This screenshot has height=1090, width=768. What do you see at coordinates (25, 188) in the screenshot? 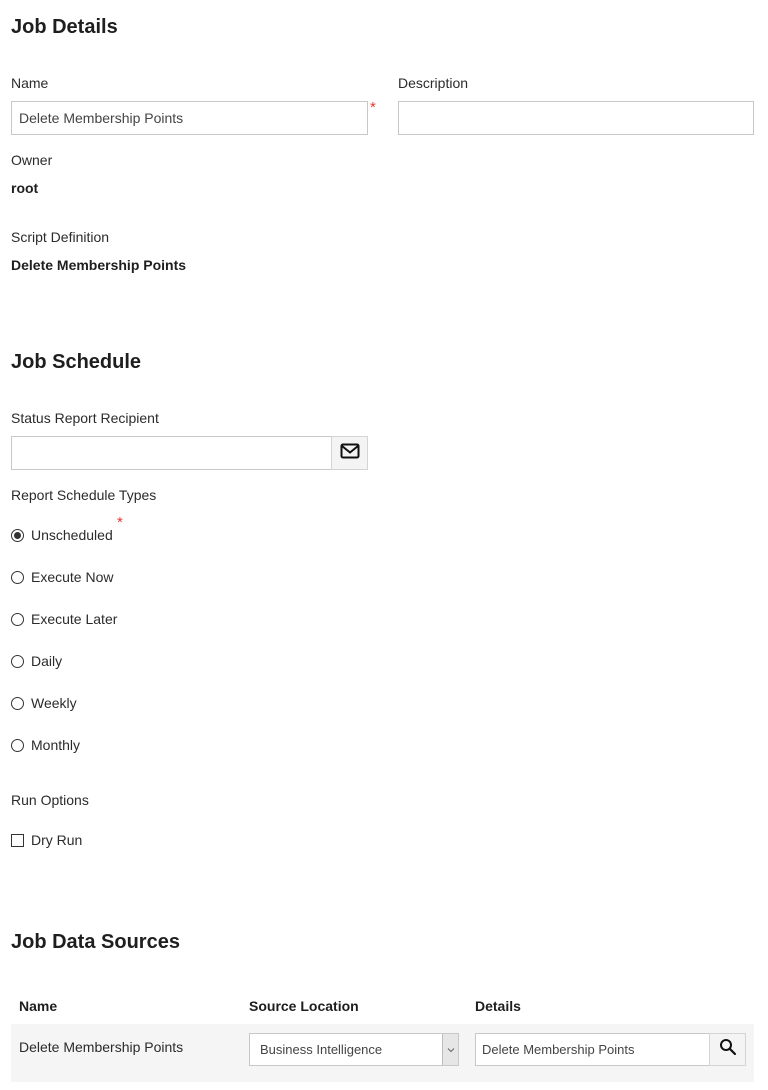
I see `owner-value: root` at bounding box center [25, 188].